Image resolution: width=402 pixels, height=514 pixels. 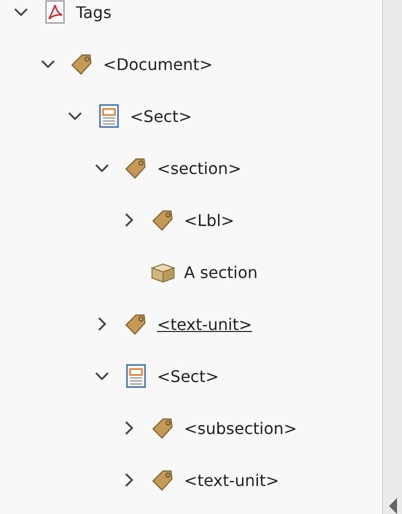 What do you see at coordinates (199, 168) in the screenshot?
I see `tree-item-label: <section>` at bounding box center [199, 168].